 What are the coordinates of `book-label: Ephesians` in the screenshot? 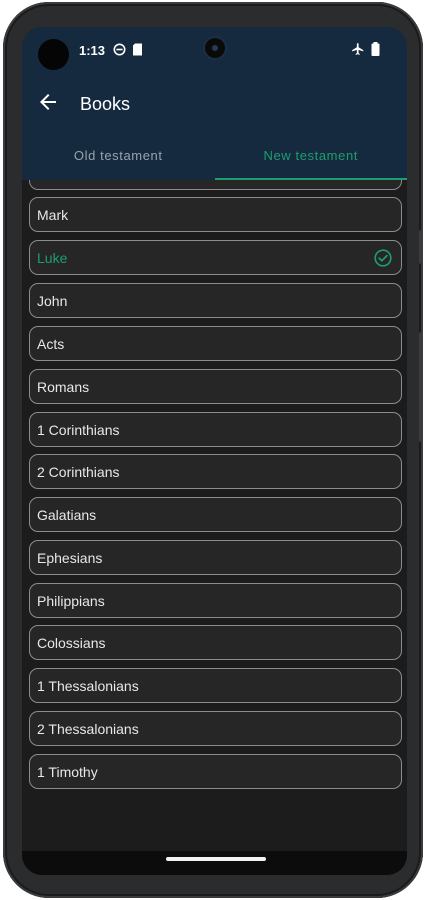 It's located at (70, 557).